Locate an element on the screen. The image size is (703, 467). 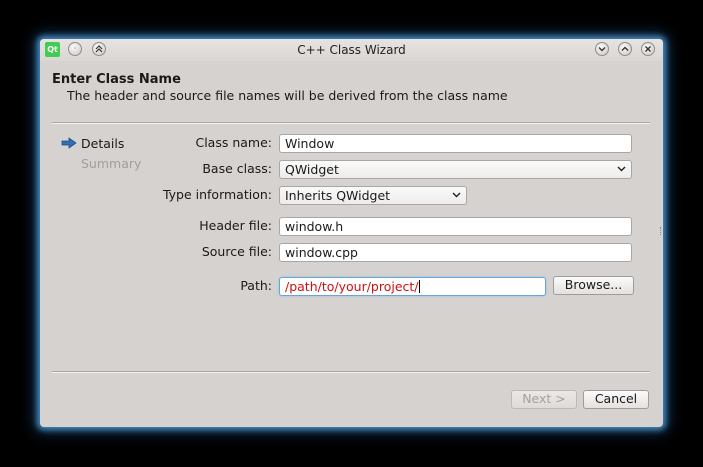
minimize-button is located at coordinates (602, 49).